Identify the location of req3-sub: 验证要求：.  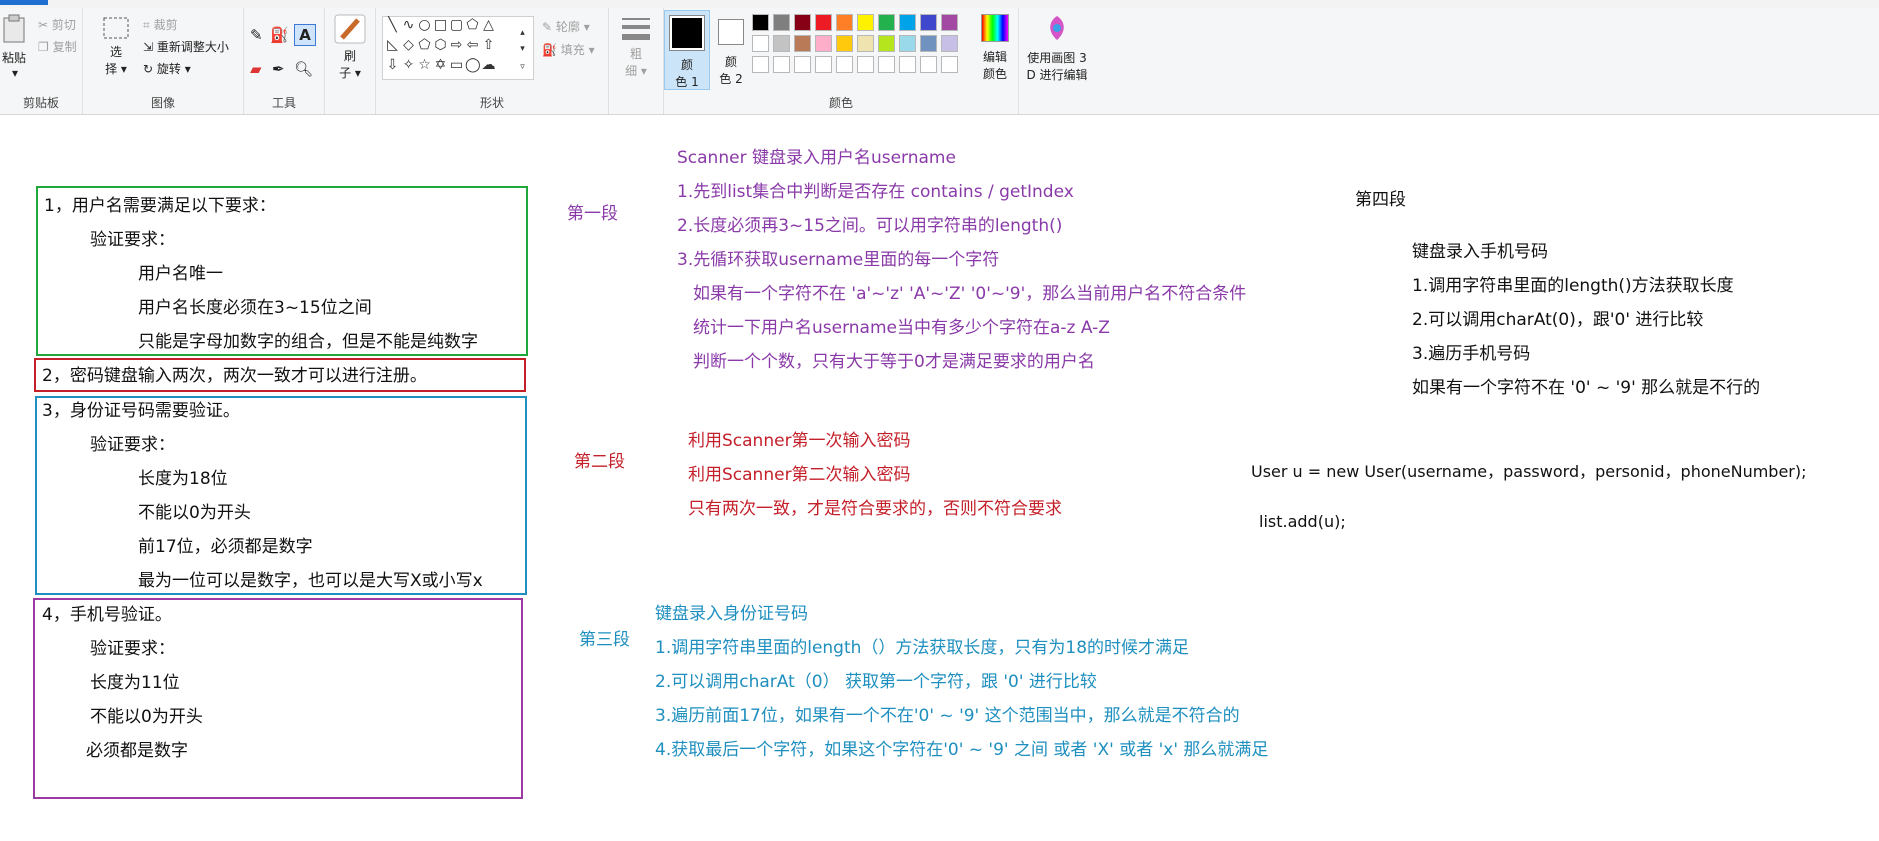
(132, 445).